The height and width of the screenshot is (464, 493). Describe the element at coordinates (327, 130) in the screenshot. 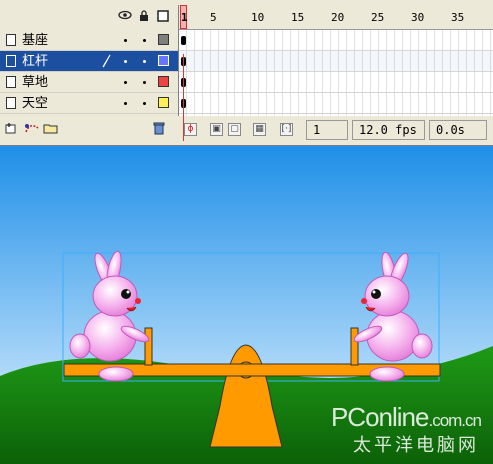

I see `current-frame-display: 1` at that location.